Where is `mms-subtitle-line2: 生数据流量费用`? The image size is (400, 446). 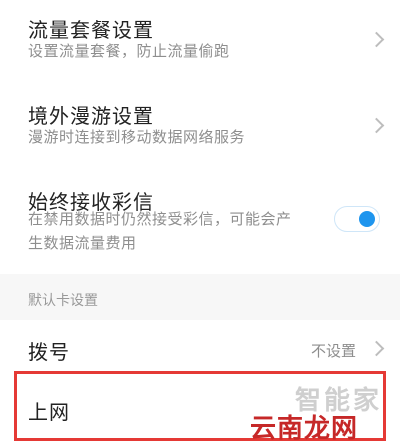
mms-subtitle-line2: 生数据流量费用 is located at coordinates (82, 243).